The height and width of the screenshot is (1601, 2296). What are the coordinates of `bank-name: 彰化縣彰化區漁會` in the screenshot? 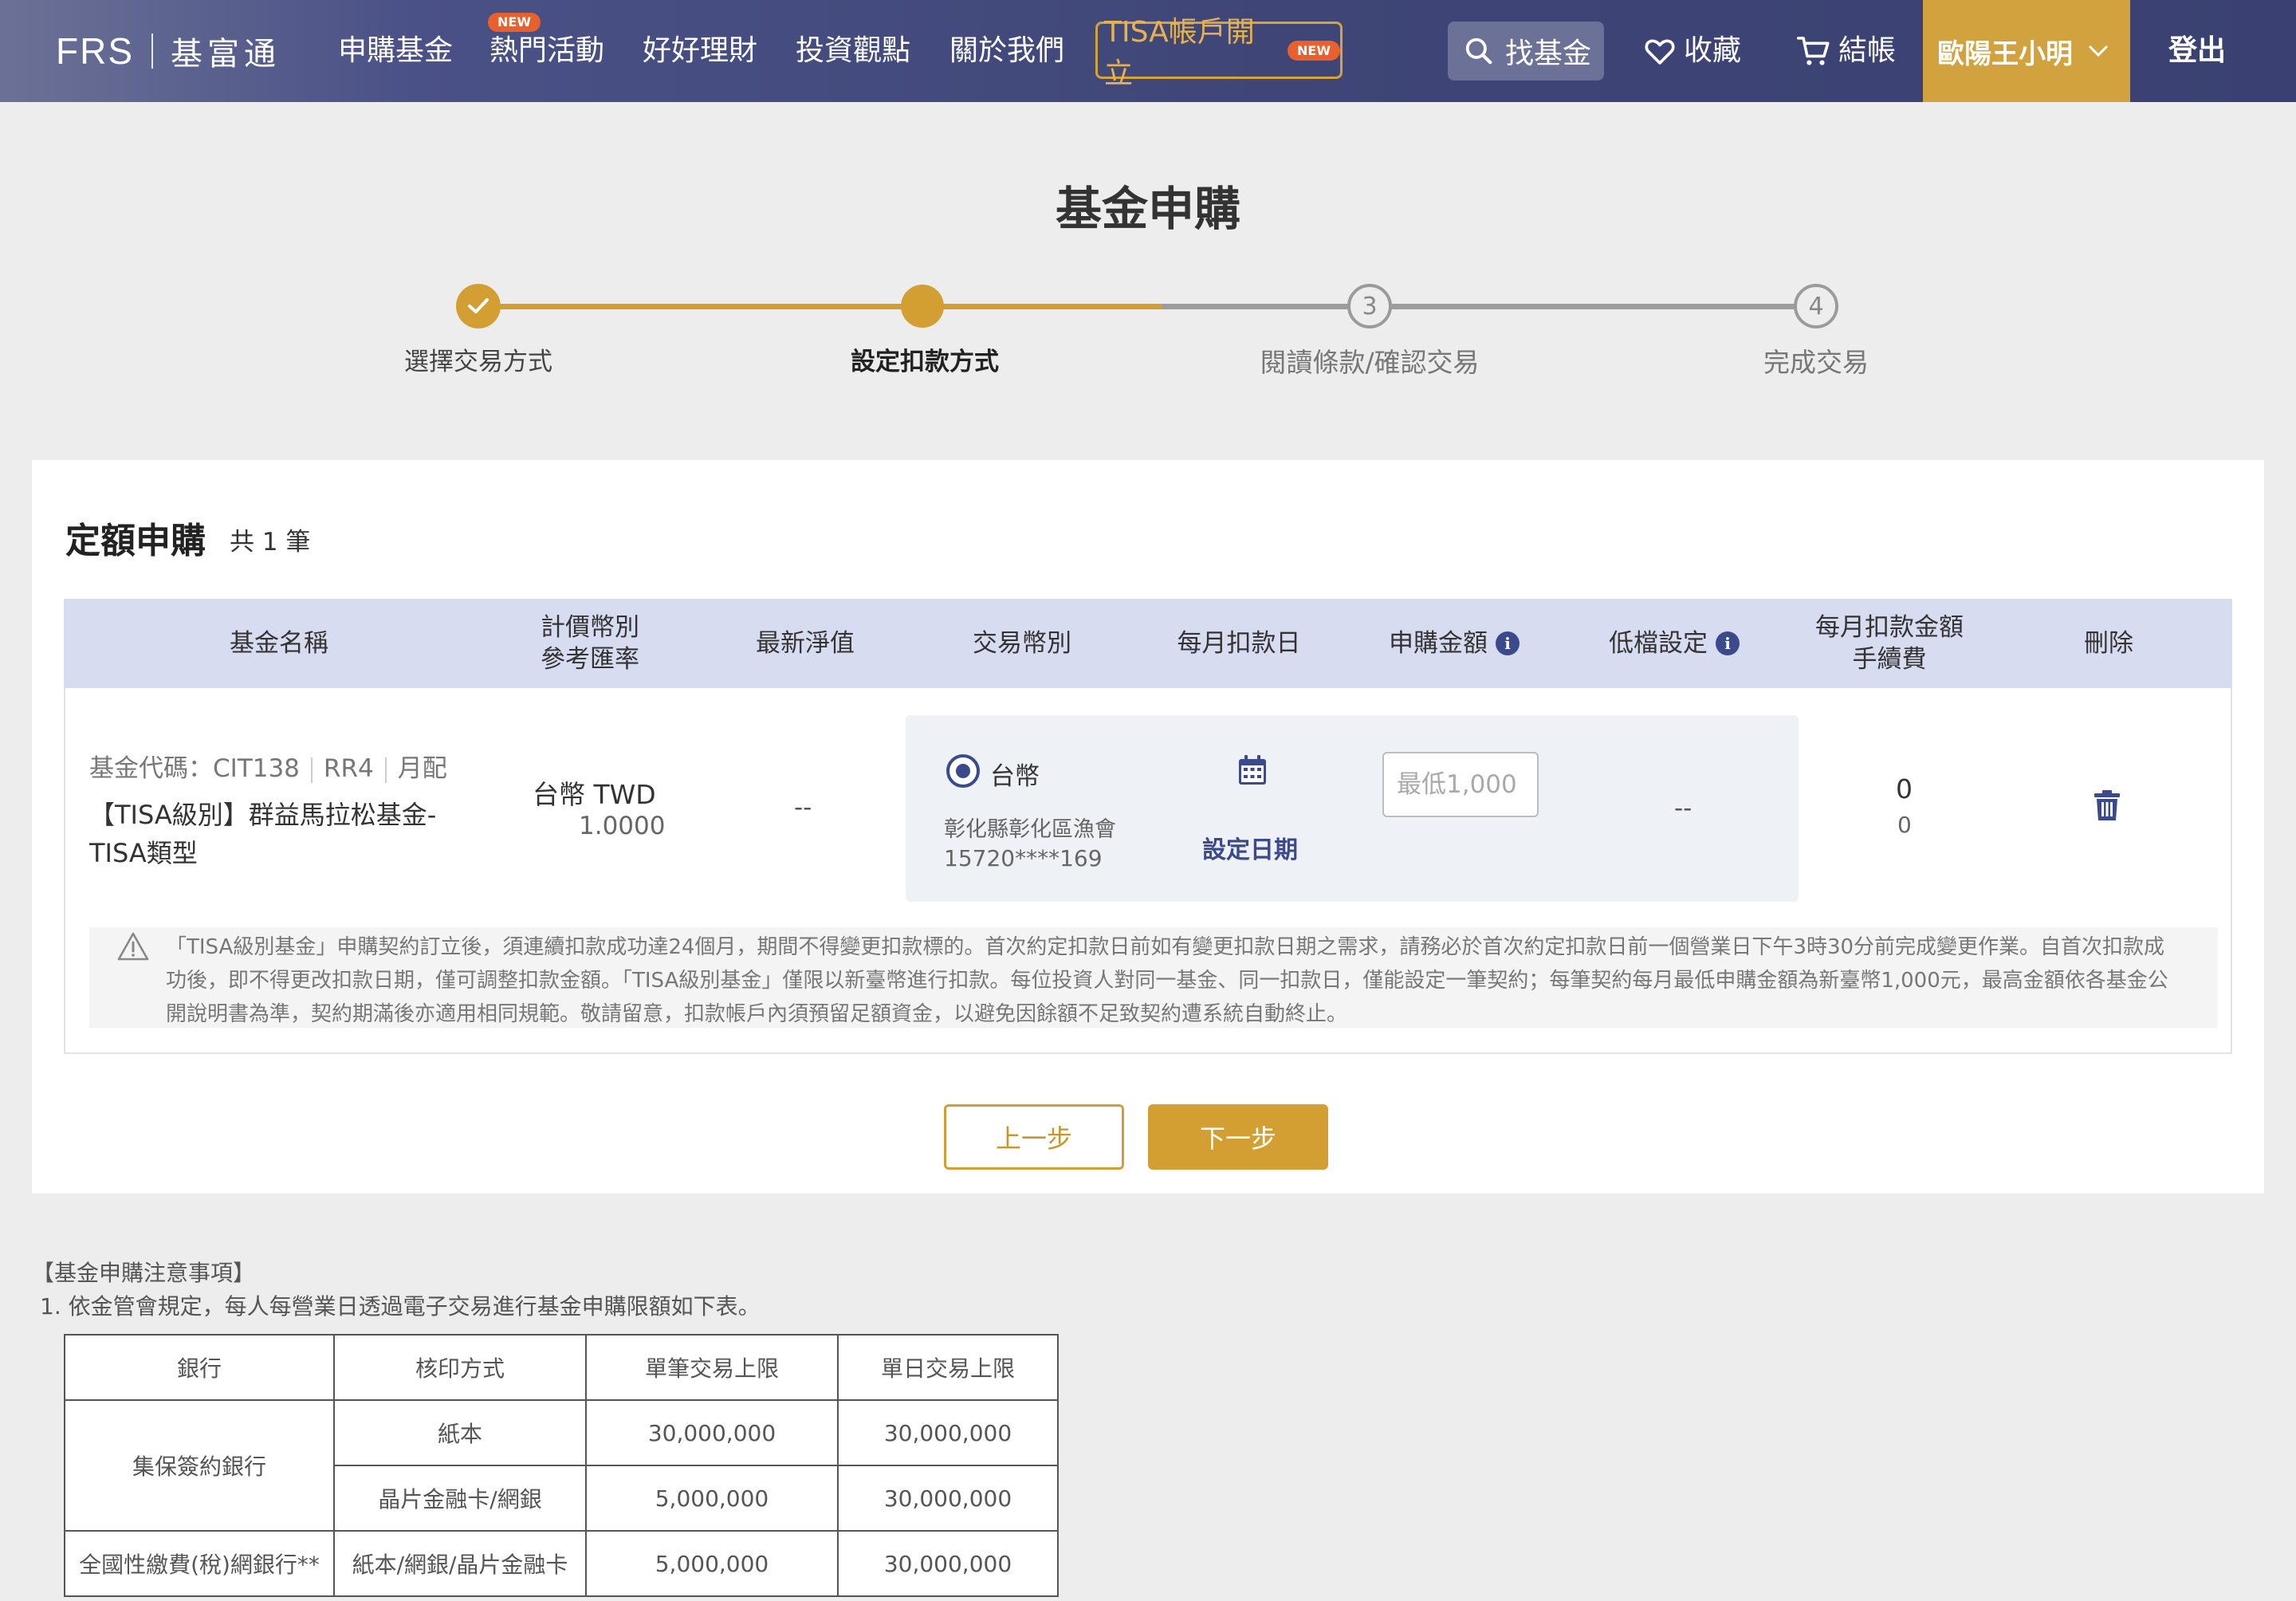 It's located at (1030, 829).